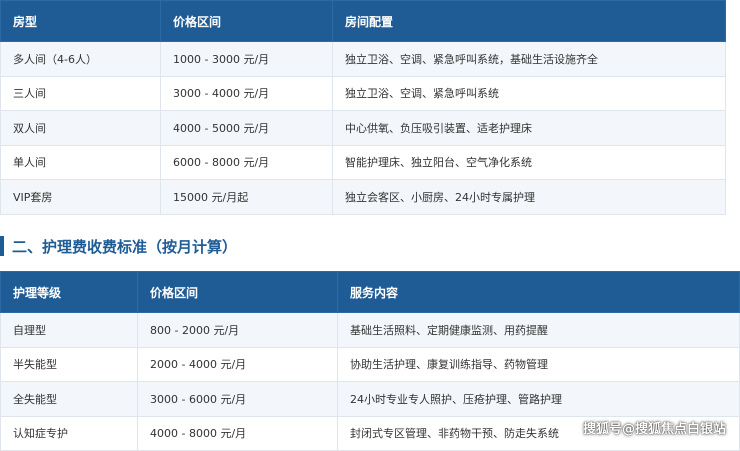 The height and width of the screenshot is (451, 740). What do you see at coordinates (300, 246) in the screenshot?
I see `section-heading: 二、护理费收费标准（按月计算）` at bounding box center [300, 246].